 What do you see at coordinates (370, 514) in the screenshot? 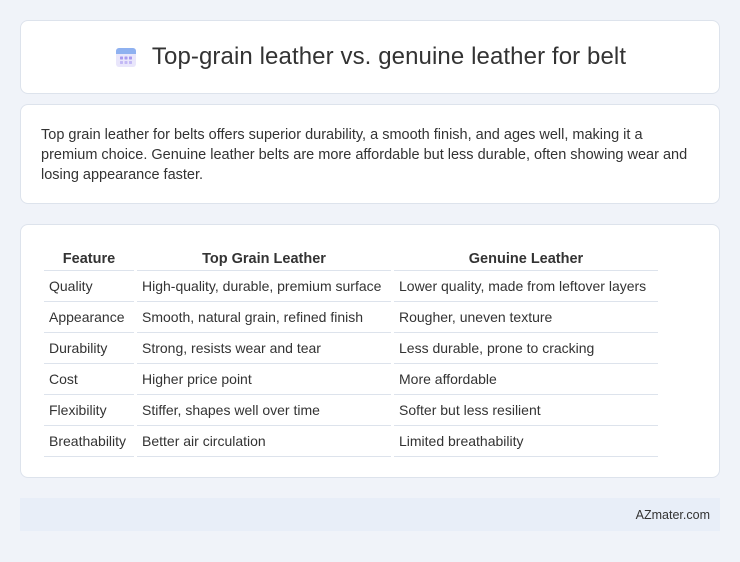
I see `footer: AZmater.com` at bounding box center [370, 514].